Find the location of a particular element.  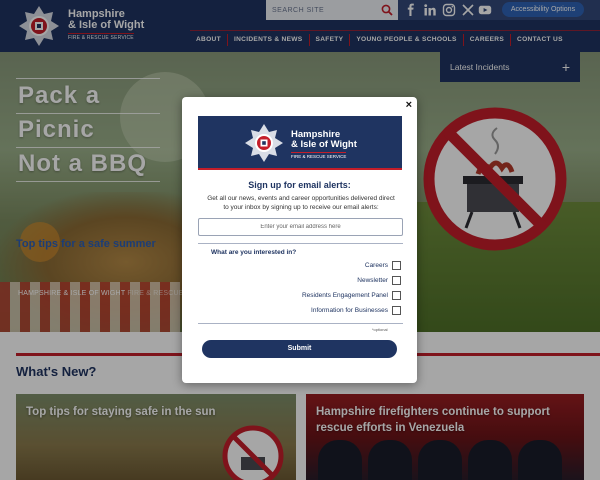

optional-note: *optional is located at coordinates (380, 329).